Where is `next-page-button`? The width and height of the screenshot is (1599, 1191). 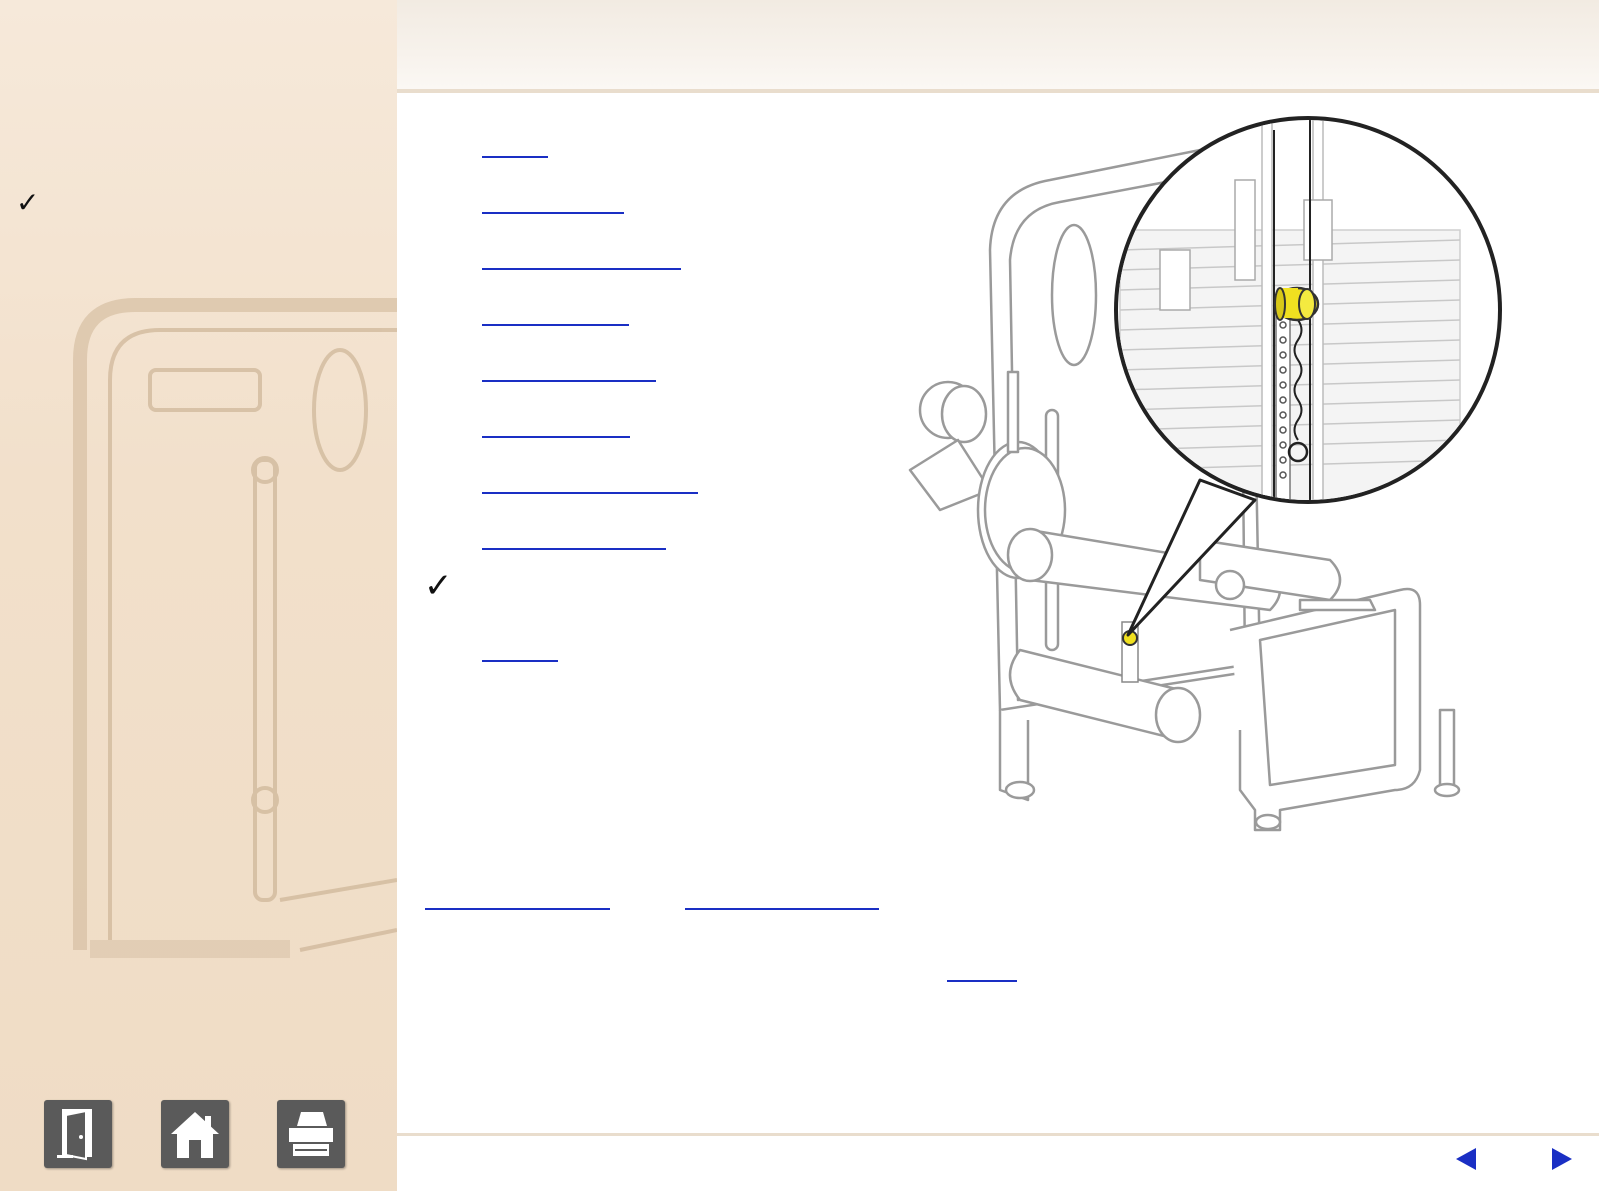
next-page-button is located at coordinates (1562, 1159).